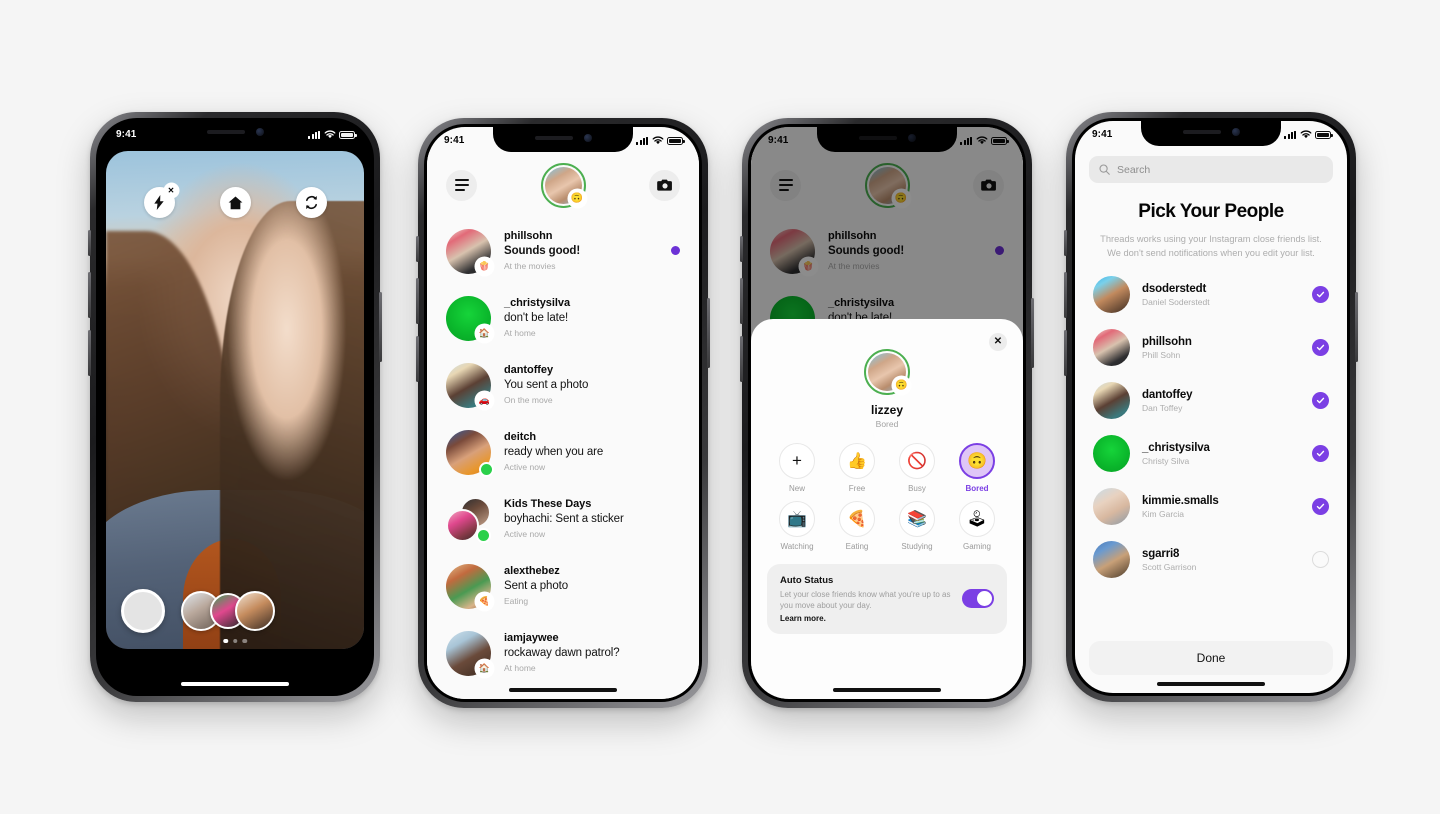 This screenshot has width=1440, height=814. What do you see at coordinates (778, 140) in the screenshot?
I see `status-time: 9:41` at bounding box center [778, 140].